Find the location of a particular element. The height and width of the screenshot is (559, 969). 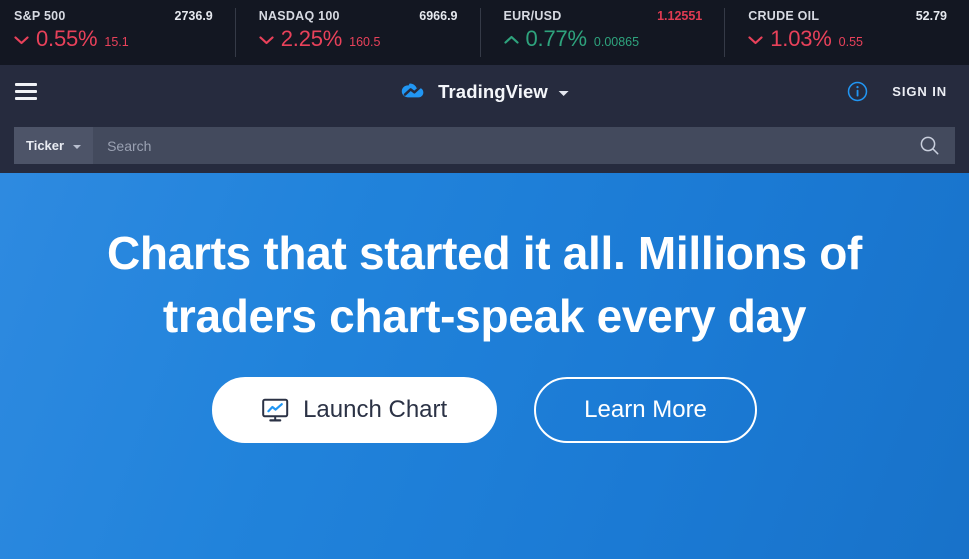

search-filter-label: Ticker is located at coordinates (45, 145).